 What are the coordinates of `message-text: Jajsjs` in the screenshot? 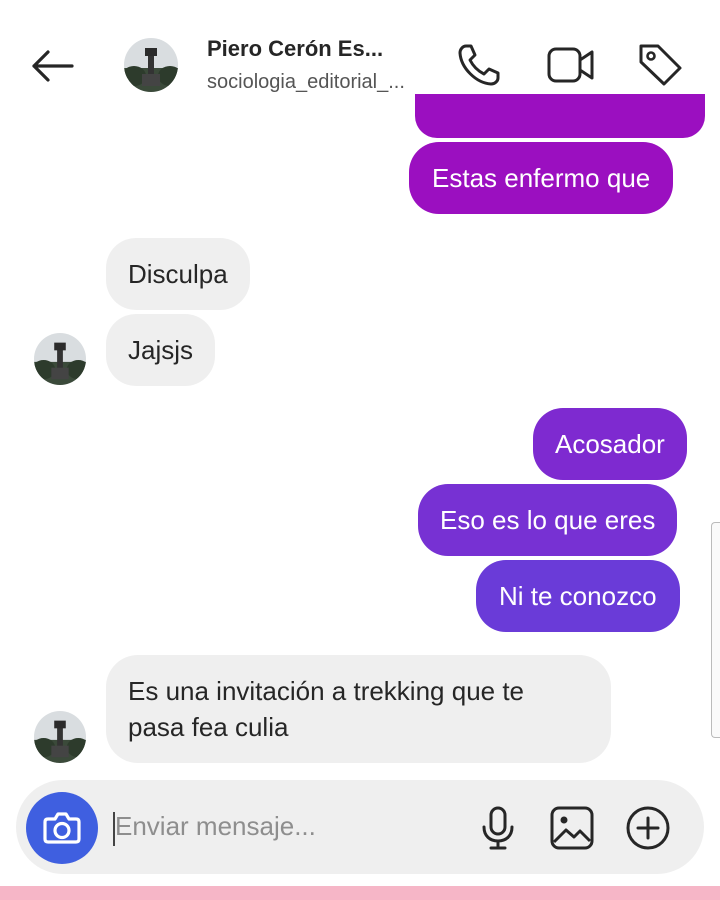 It's located at (161, 350).